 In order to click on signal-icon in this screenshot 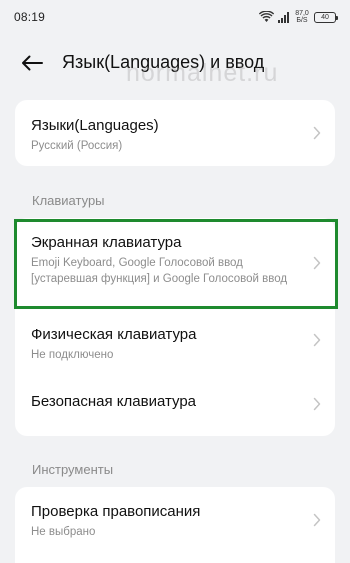, I will do `click(284, 17)`.